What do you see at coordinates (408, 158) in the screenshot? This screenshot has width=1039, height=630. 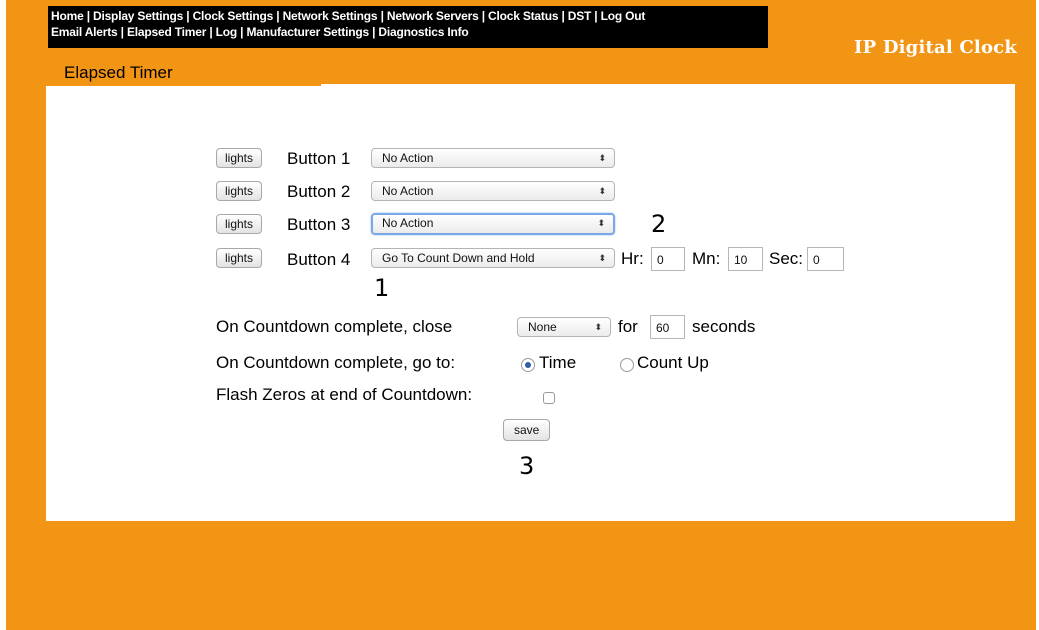 I see `button-1-action-value: No Action` at bounding box center [408, 158].